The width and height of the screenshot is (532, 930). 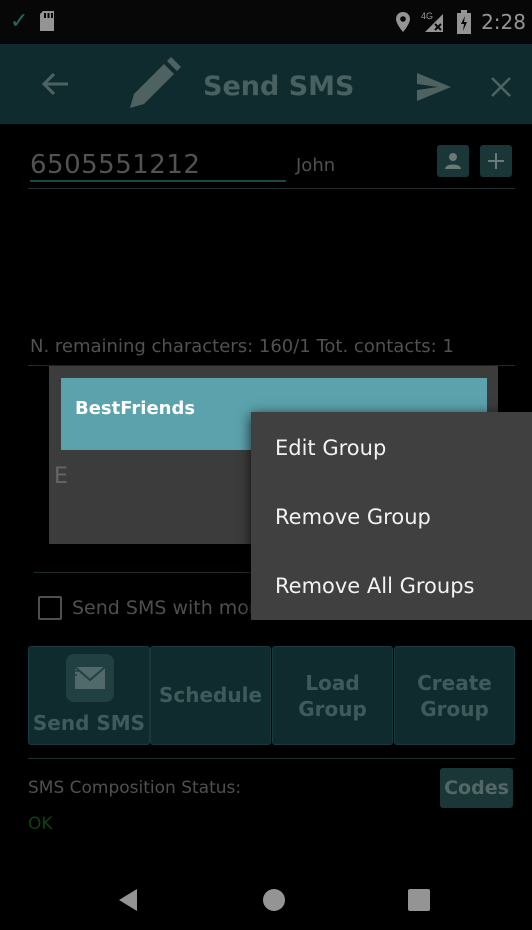 I want to click on menu-item-remove-group: Remove Group, so click(x=353, y=517).